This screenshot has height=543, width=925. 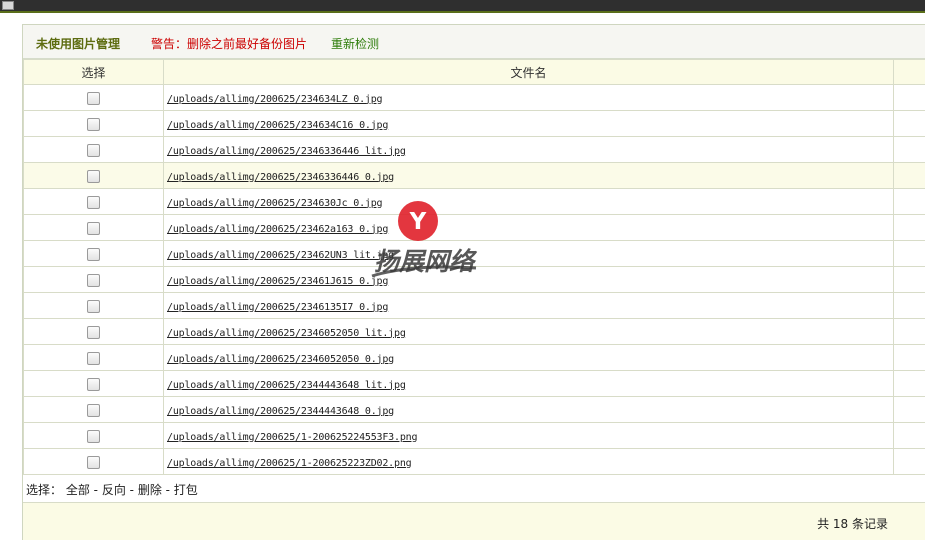 What do you see at coordinates (186, 490) in the screenshot?
I see `pack-link: 打包` at bounding box center [186, 490].